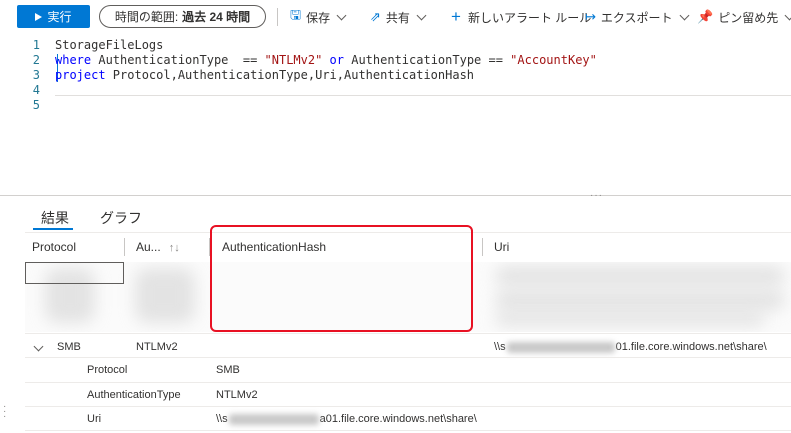  Describe the element at coordinates (121, 218) in the screenshot. I see `tab-chart: グラフ` at that location.